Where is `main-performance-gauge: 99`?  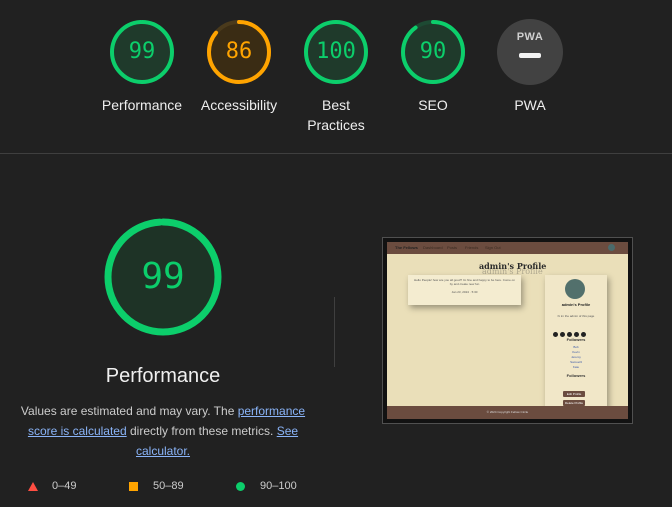 main-performance-gauge: 99 is located at coordinates (163, 277).